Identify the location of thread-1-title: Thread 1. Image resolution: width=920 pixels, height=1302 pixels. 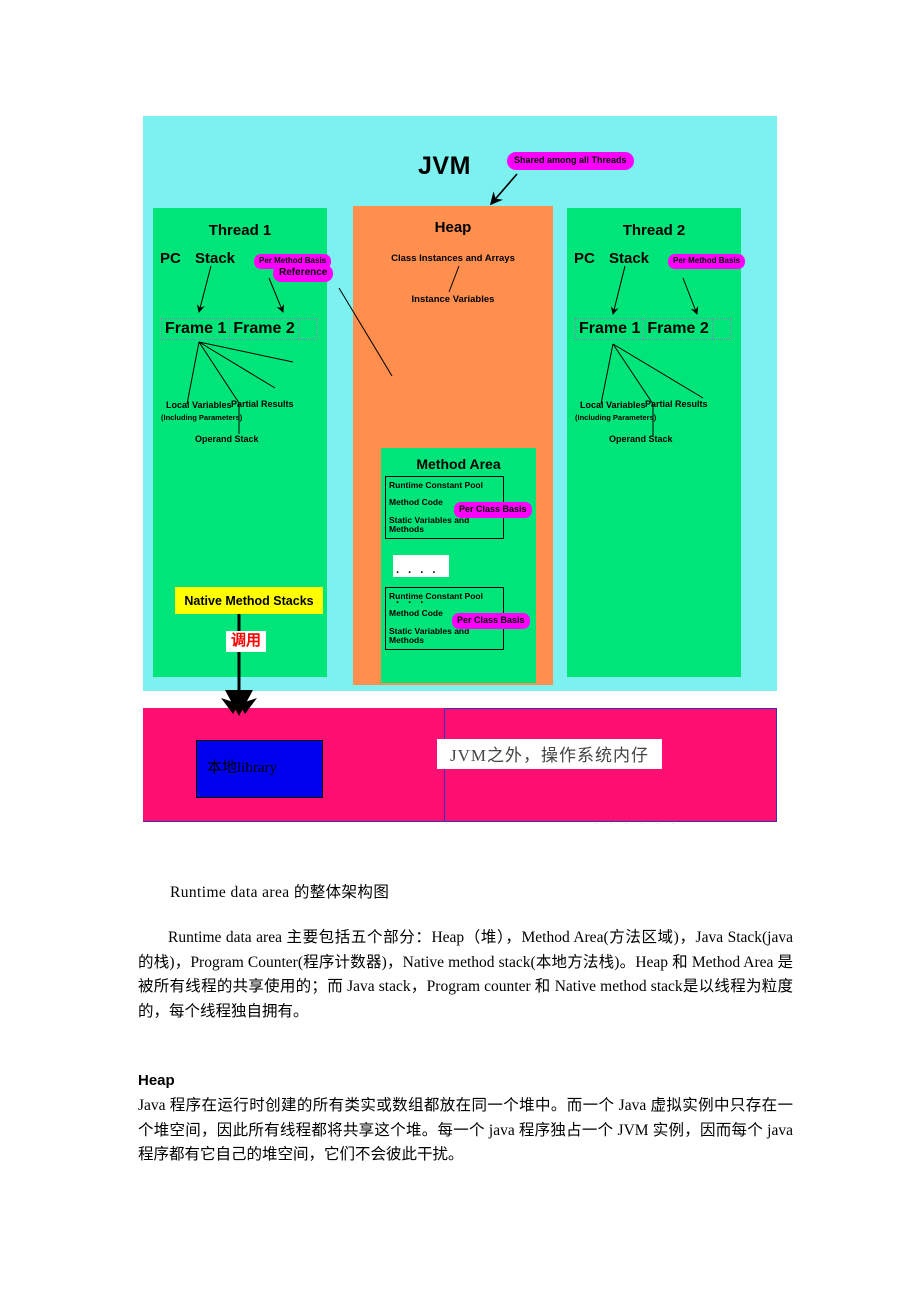
(240, 230).